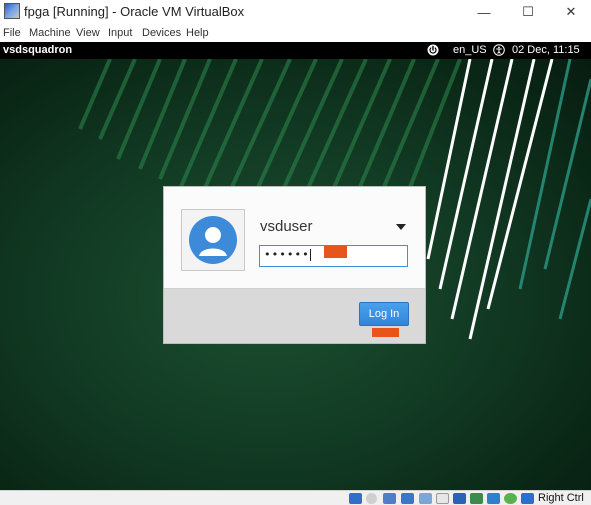  I want to click on login-button: Log In, so click(384, 314).